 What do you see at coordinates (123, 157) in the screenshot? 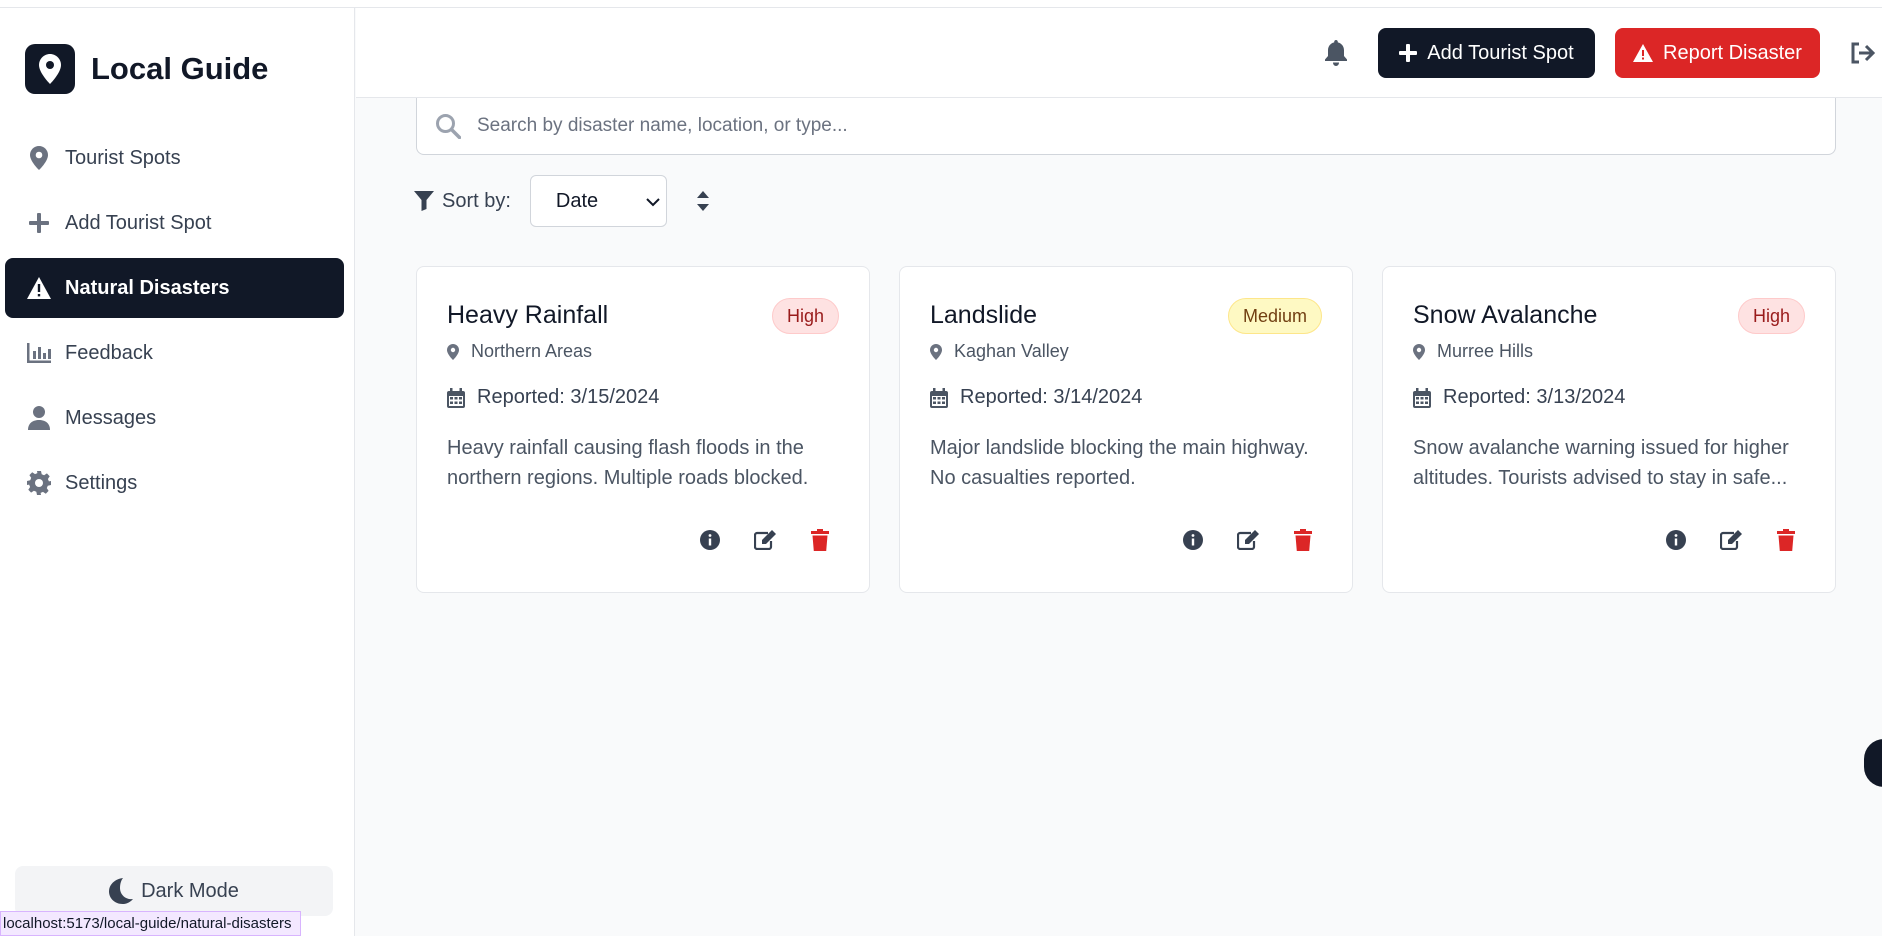
I see `sidebar-item-label: Tourist Spots` at bounding box center [123, 157].